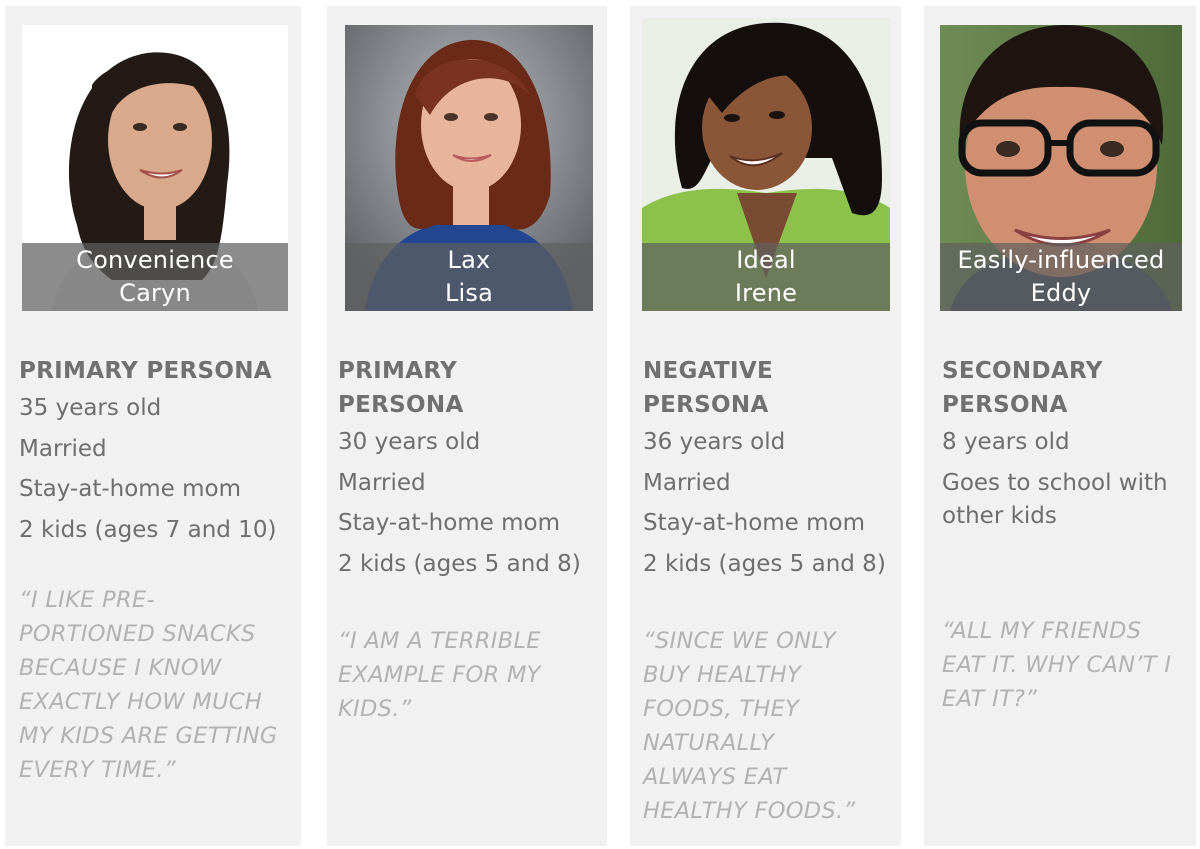 The width and height of the screenshot is (1200, 849). Describe the element at coordinates (155, 260) in the screenshot. I see `persona-name-first: Convenience` at that location.